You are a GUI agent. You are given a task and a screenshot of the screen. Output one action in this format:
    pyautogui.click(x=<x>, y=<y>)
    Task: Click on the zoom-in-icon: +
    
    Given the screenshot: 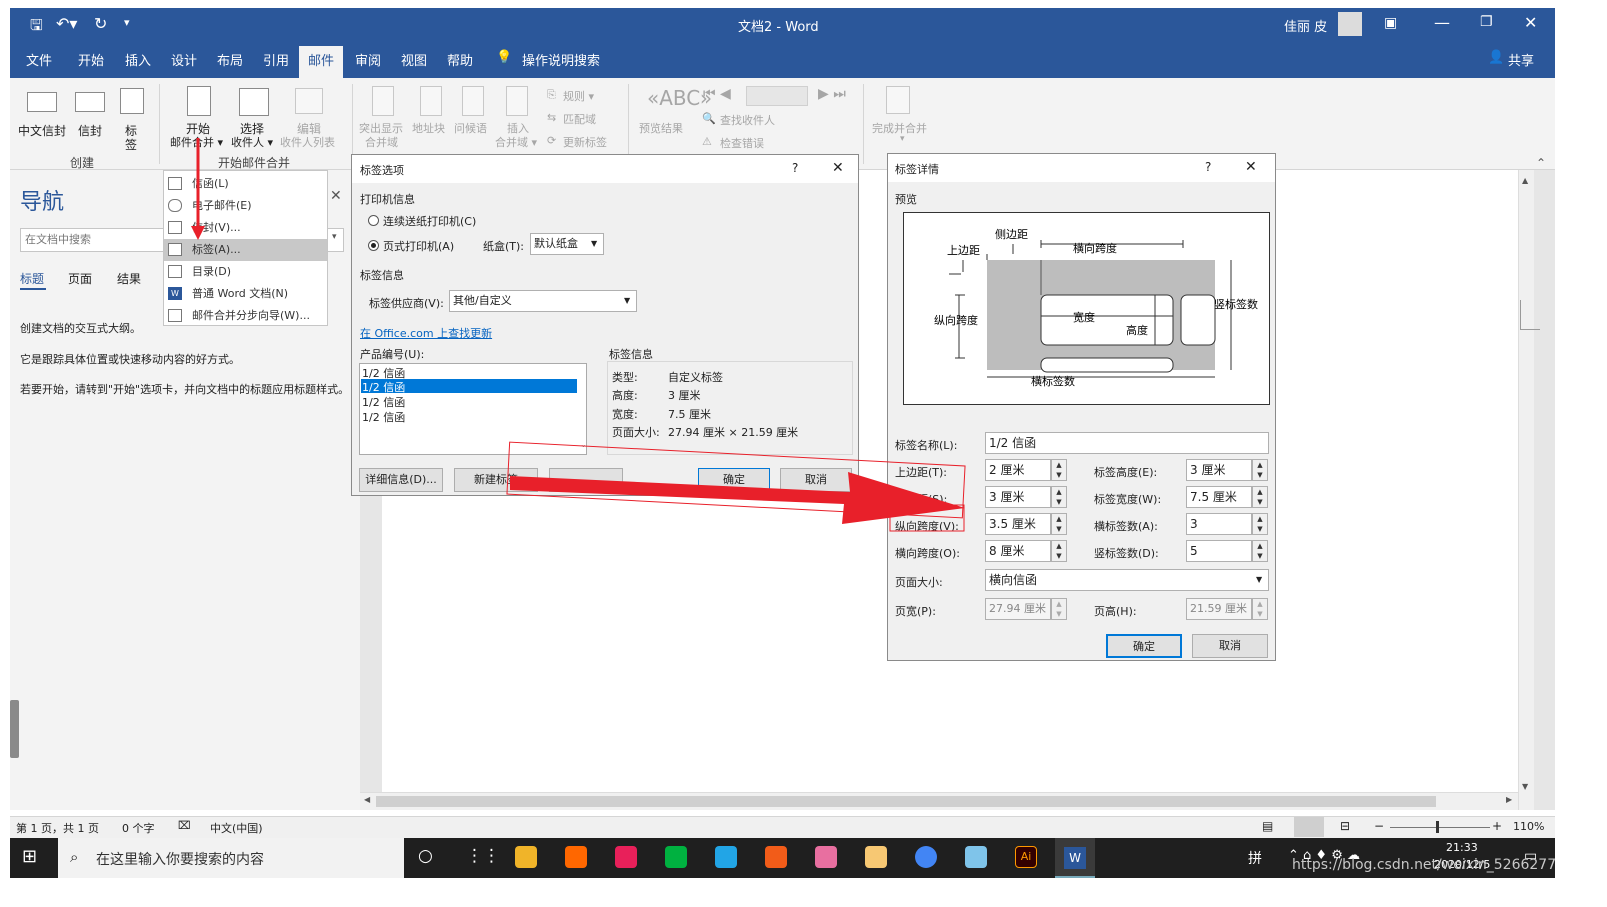 What is the action you would take?
    pyautogui.click(x=1497, y=826)
    